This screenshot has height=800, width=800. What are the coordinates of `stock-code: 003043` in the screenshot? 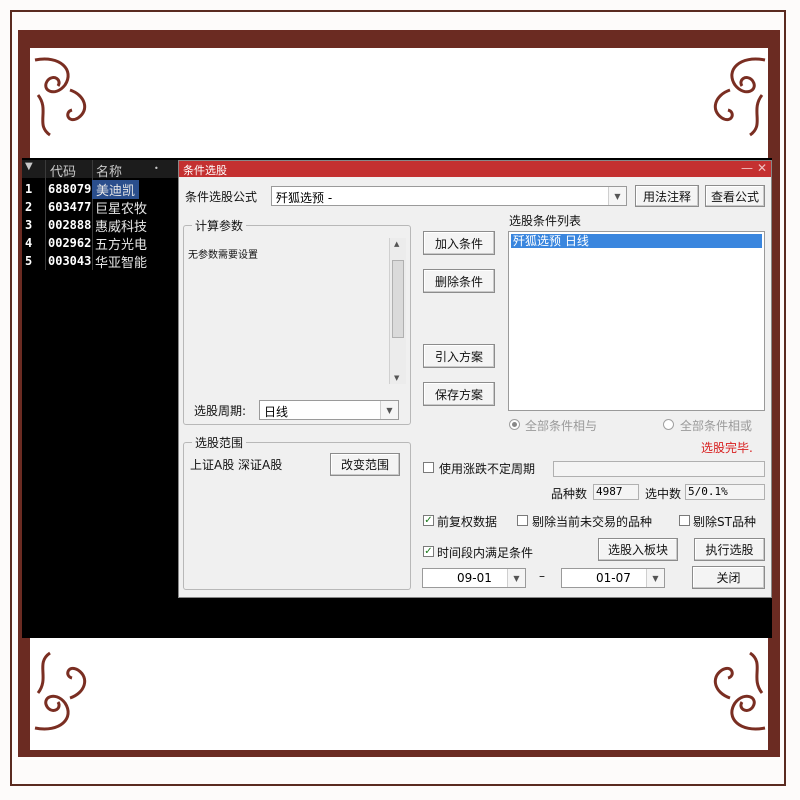 It's located at (70, 261).